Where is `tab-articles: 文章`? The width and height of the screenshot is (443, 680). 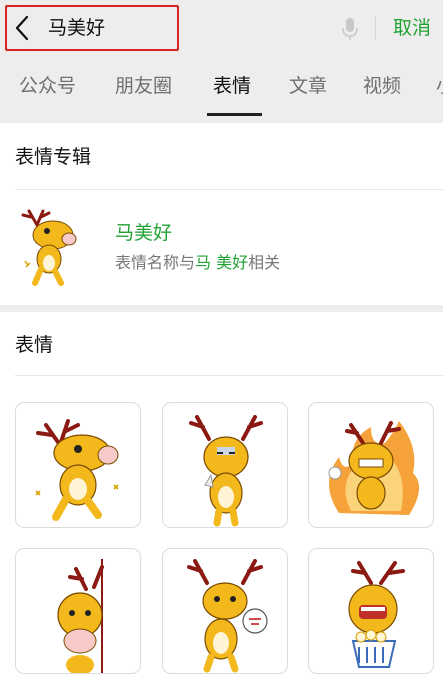 tab-articles: 文章 is located at coordinates (308, 86).